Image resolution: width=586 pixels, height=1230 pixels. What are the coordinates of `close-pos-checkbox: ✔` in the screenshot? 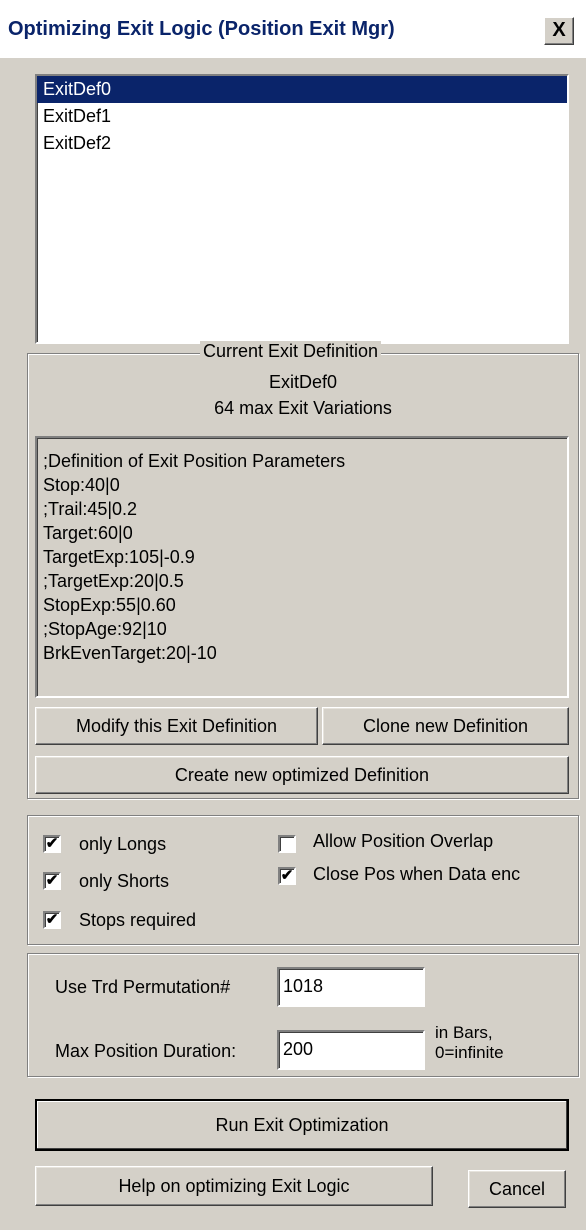 It's located at (287, 876).